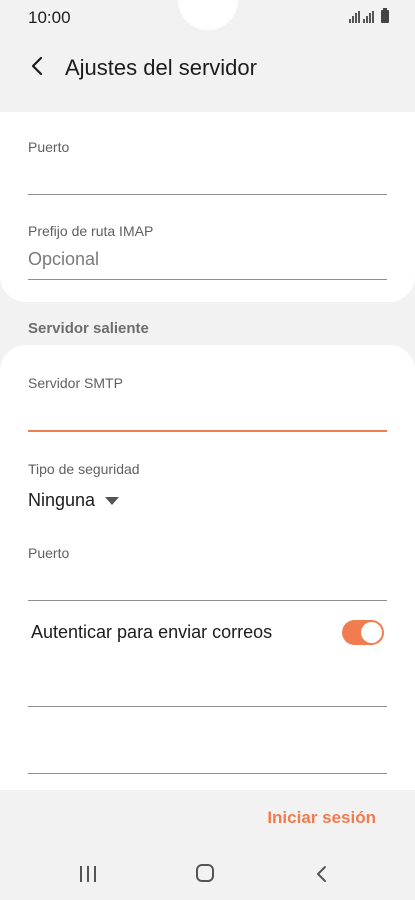 The image size is (415, 900). I want to click on chevron-left-icon, so click(37, 66).